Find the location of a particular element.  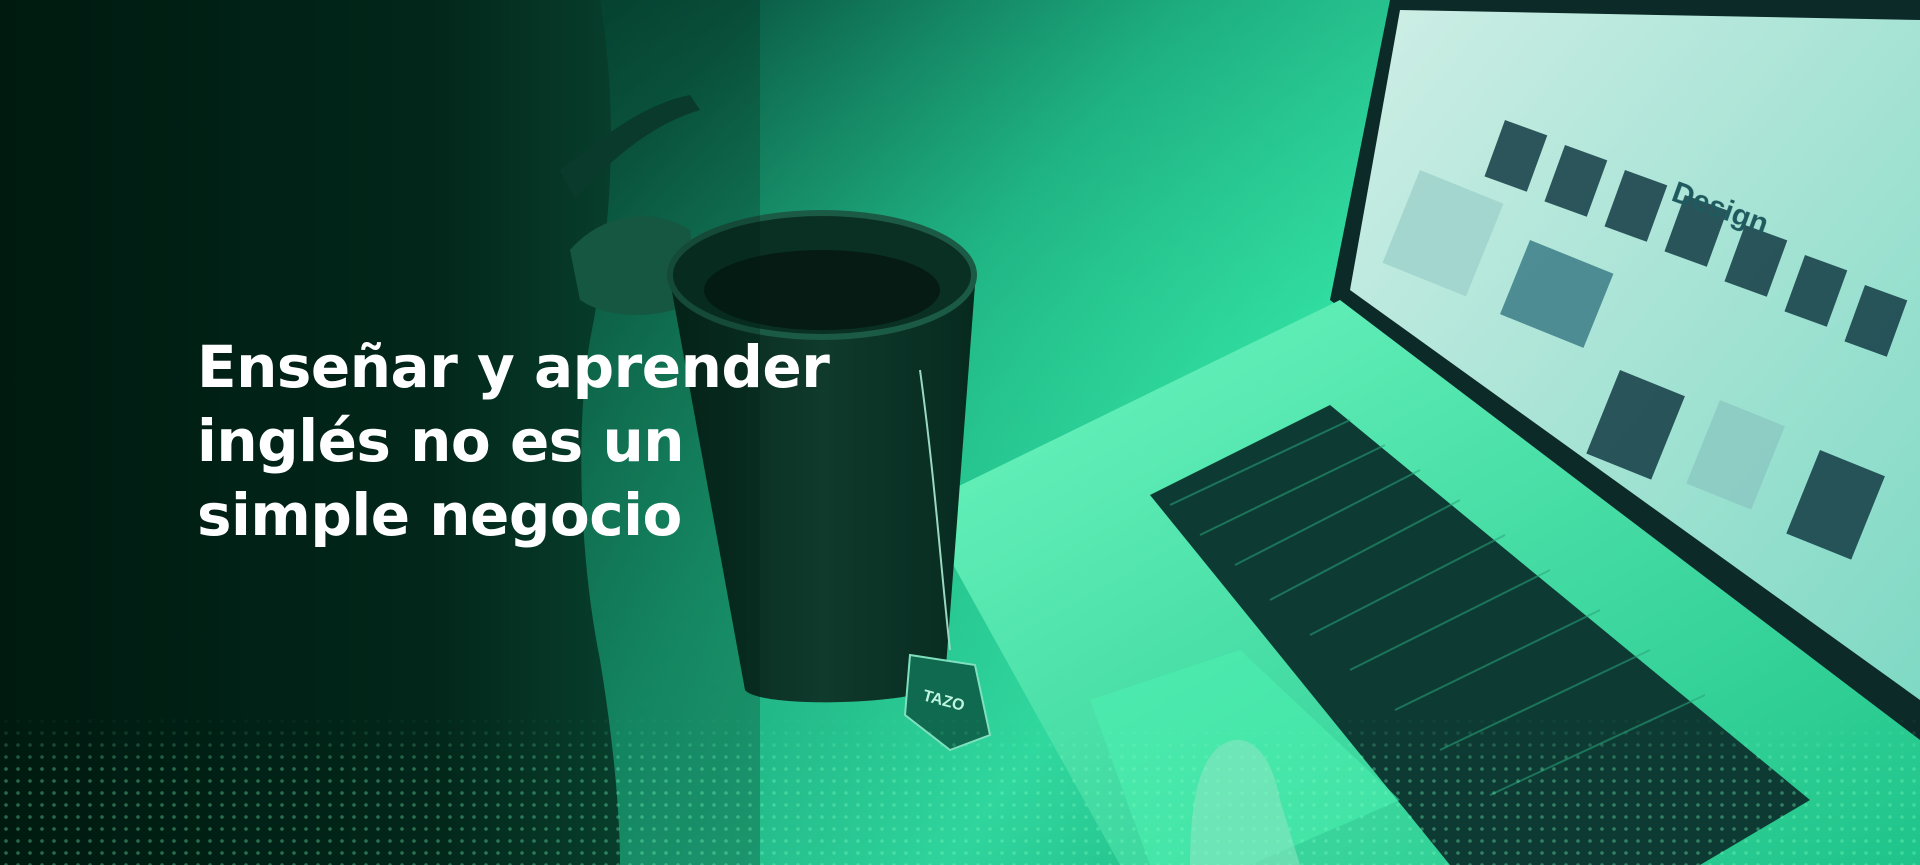

headline-line-1: Enseñar y aprender is located at coordinates (513, 367).